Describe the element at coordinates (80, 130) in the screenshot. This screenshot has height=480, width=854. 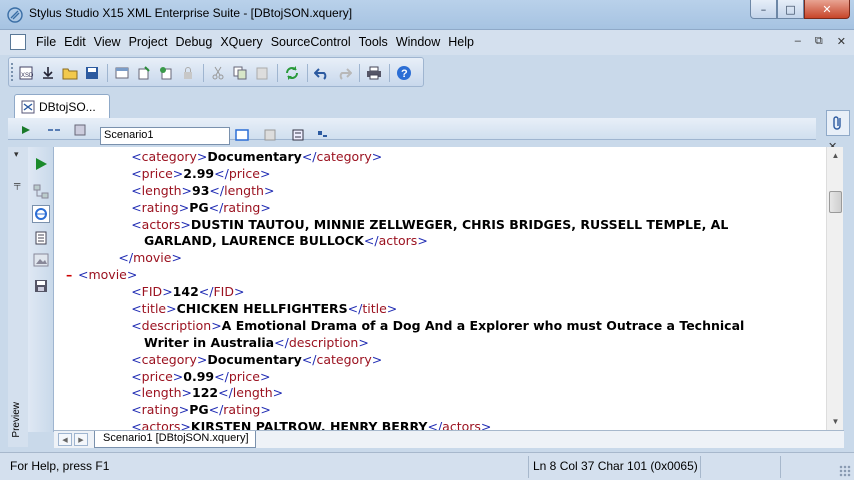
I see `settings-icon` at that location.